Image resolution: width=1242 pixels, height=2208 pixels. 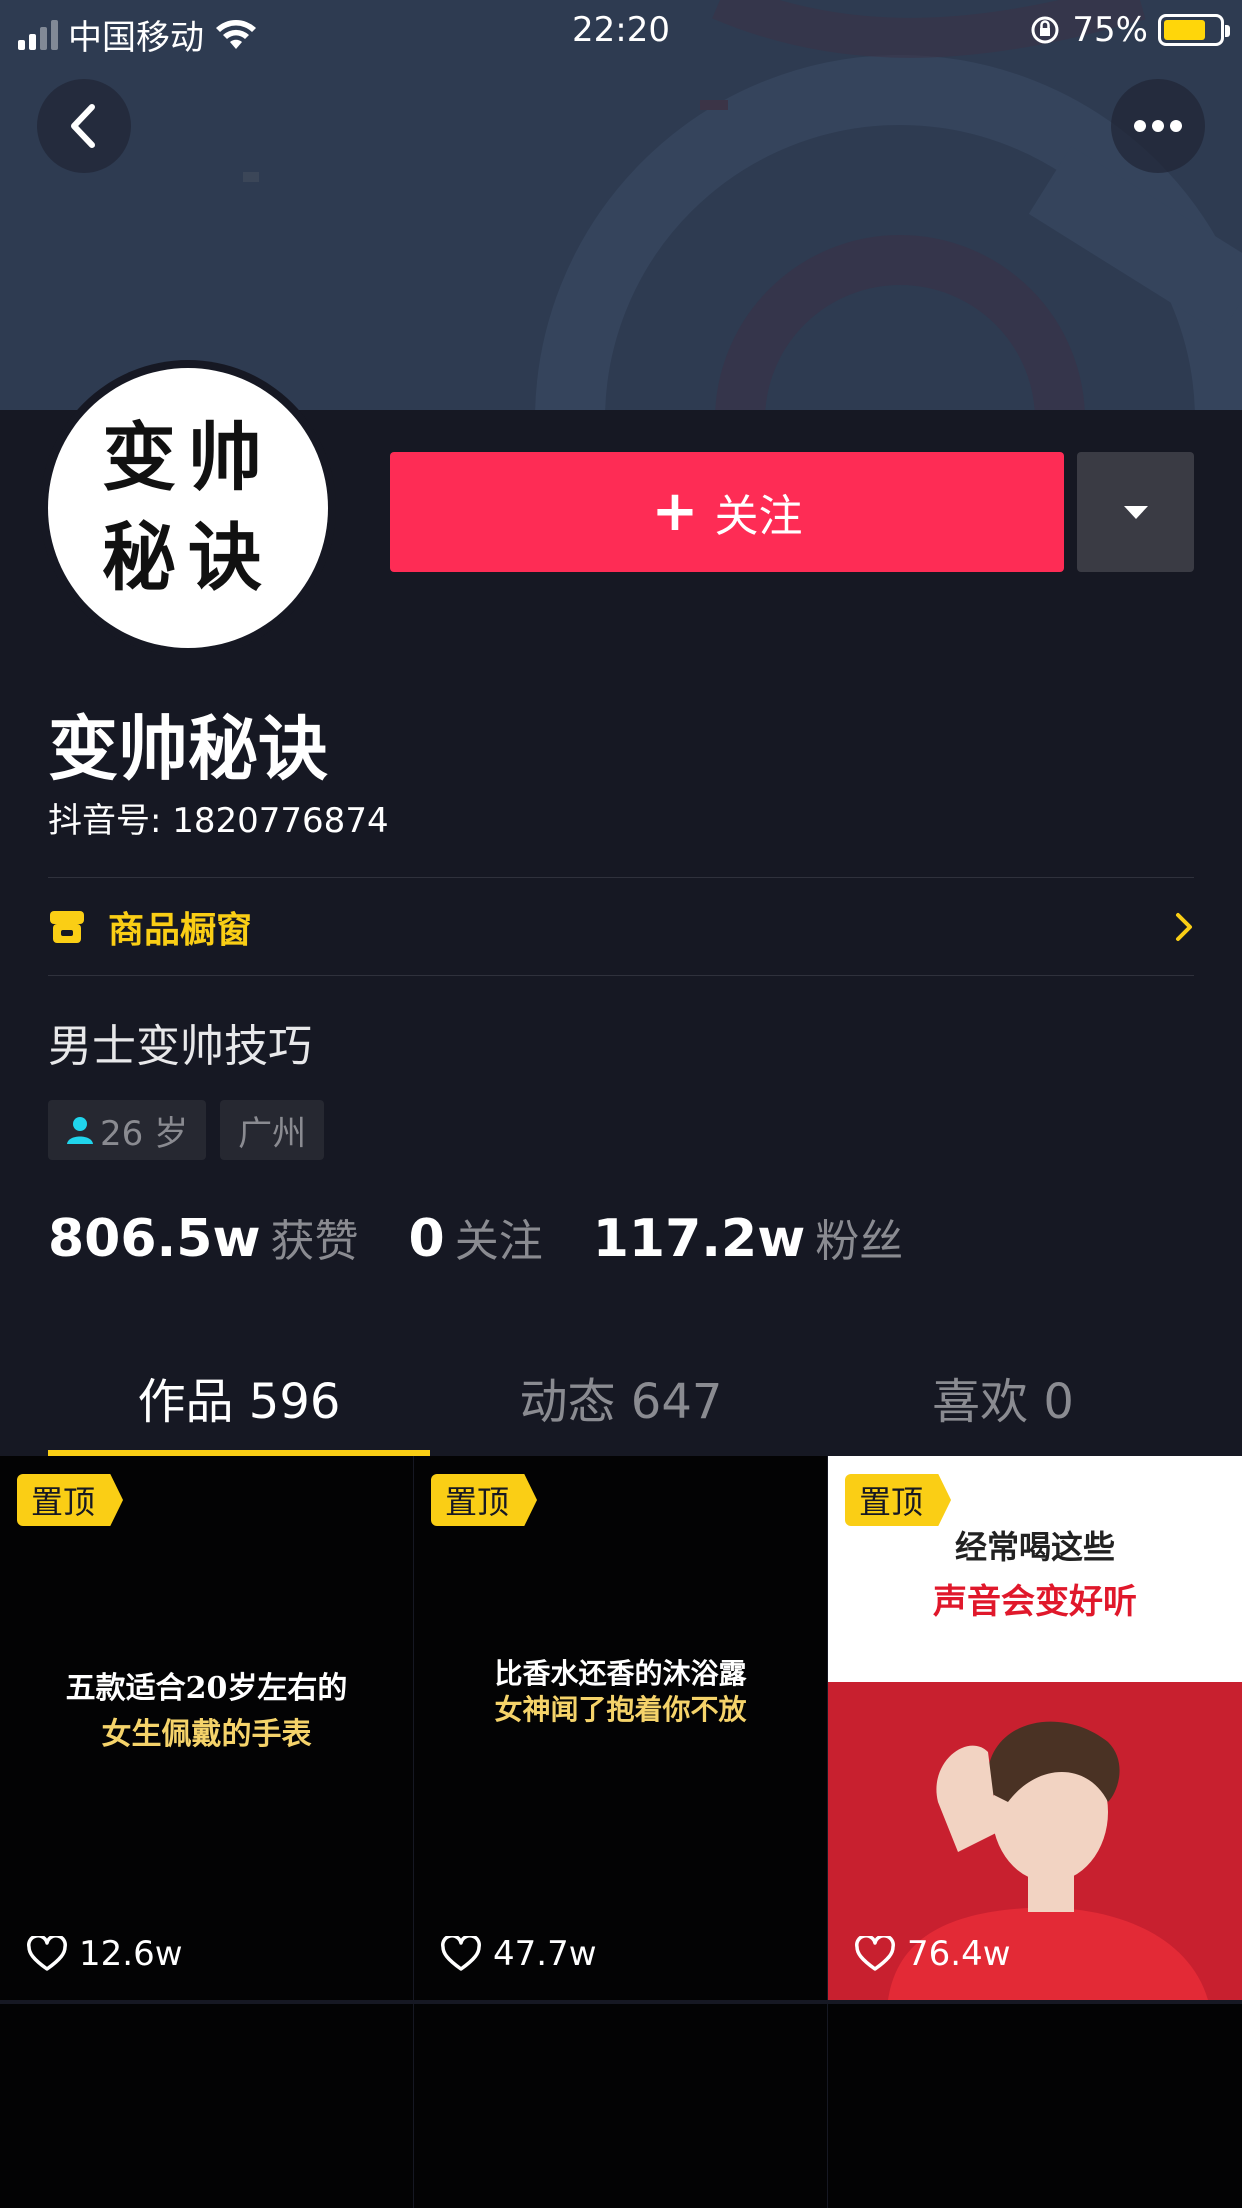 What do you see at coordinates (545, 1954) in the screenshot?
I see `likes-count: 47.7w` at bounding box center [545, 1954].